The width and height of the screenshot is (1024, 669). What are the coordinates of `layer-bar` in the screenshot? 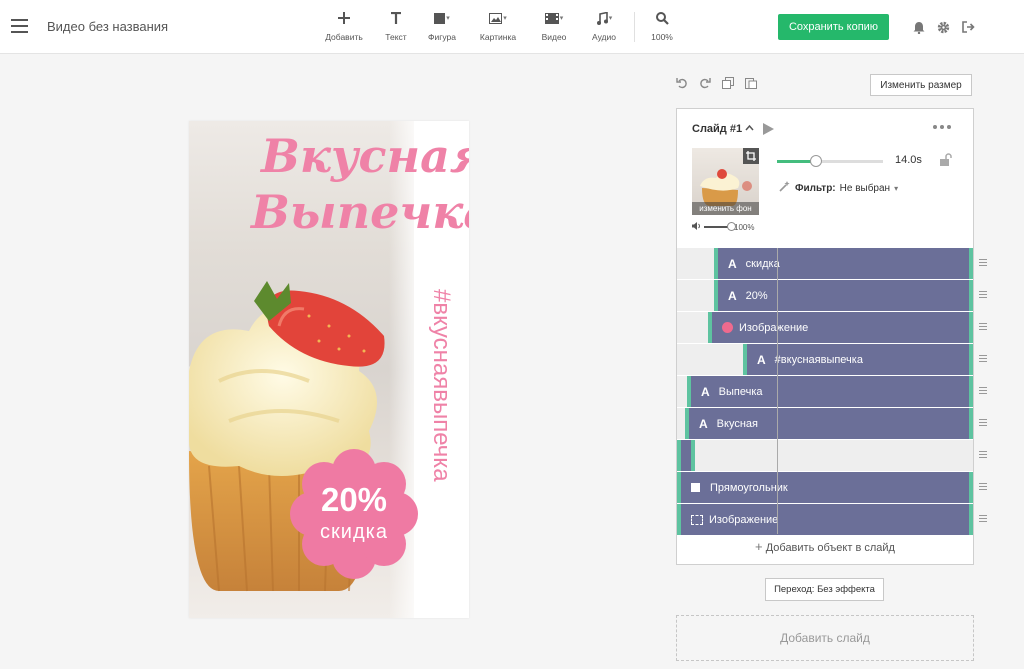 It's located at (686, 455).